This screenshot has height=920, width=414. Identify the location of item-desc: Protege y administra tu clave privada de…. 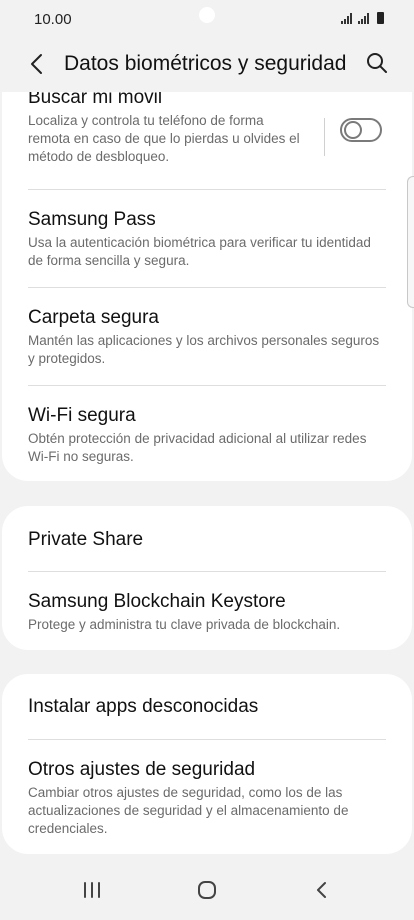
(184, 624).